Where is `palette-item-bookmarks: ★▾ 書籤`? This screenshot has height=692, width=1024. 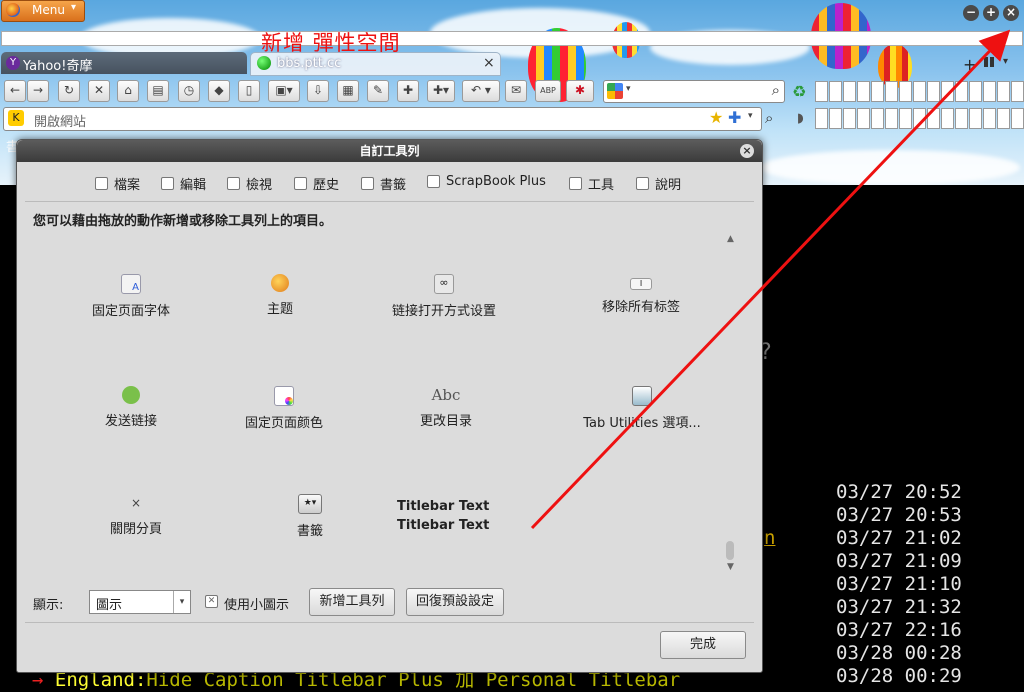 palette-item-bookmarks: ★▾ 書籤 is located at coordinates (310, 516).